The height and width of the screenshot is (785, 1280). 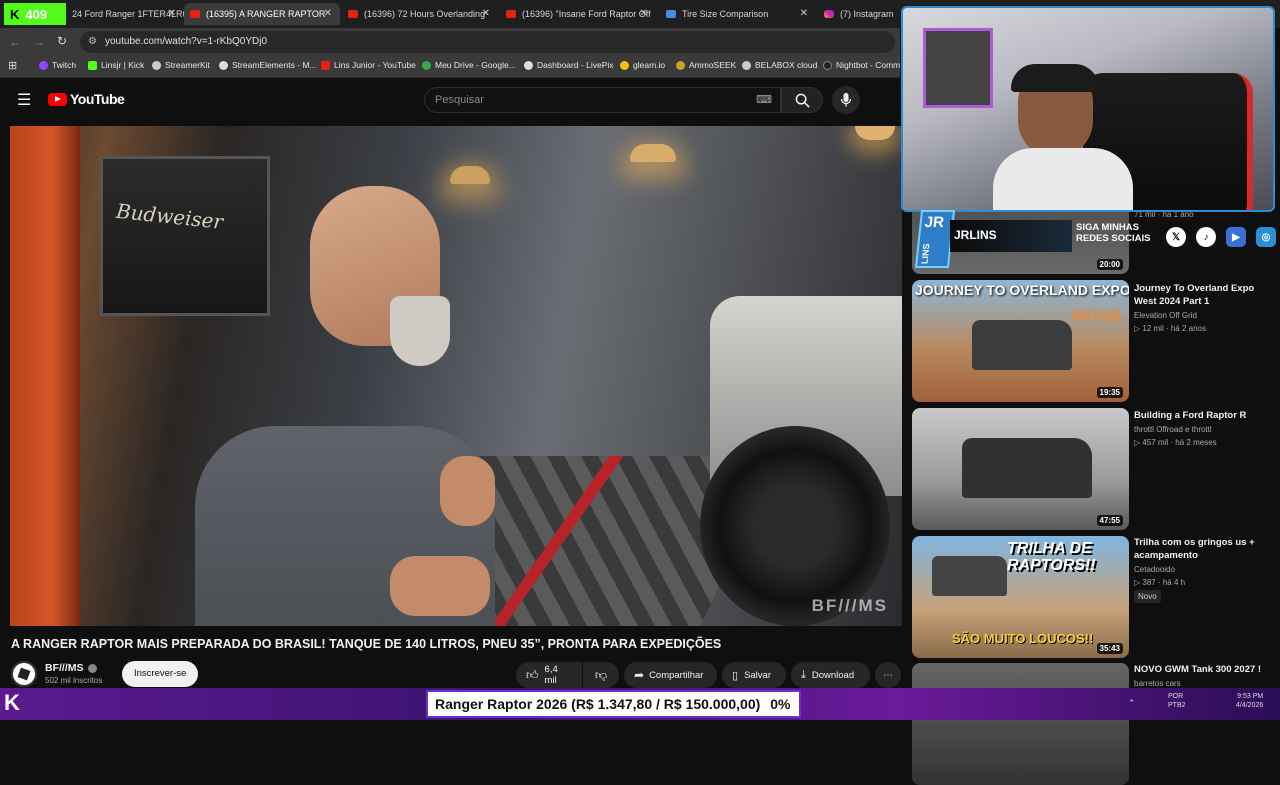 I want to click on video-title: Building a Ford Raptor R, so click(x=1204, y=415).